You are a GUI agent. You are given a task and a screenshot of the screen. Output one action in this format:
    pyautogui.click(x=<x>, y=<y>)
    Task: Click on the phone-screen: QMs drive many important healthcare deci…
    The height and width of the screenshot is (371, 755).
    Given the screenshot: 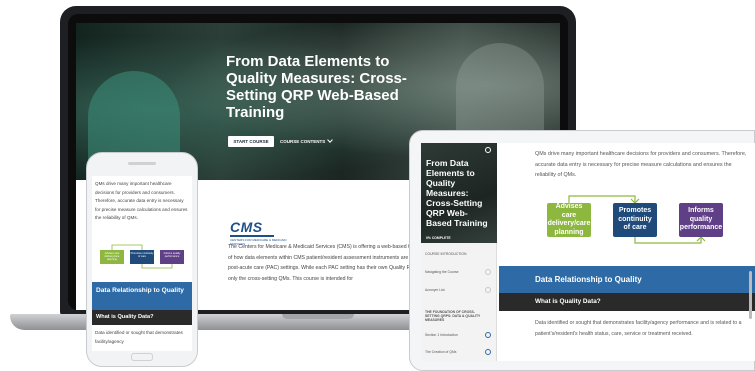 What is the action you would take?
    pyautogui.click(x=142, y=263)
    